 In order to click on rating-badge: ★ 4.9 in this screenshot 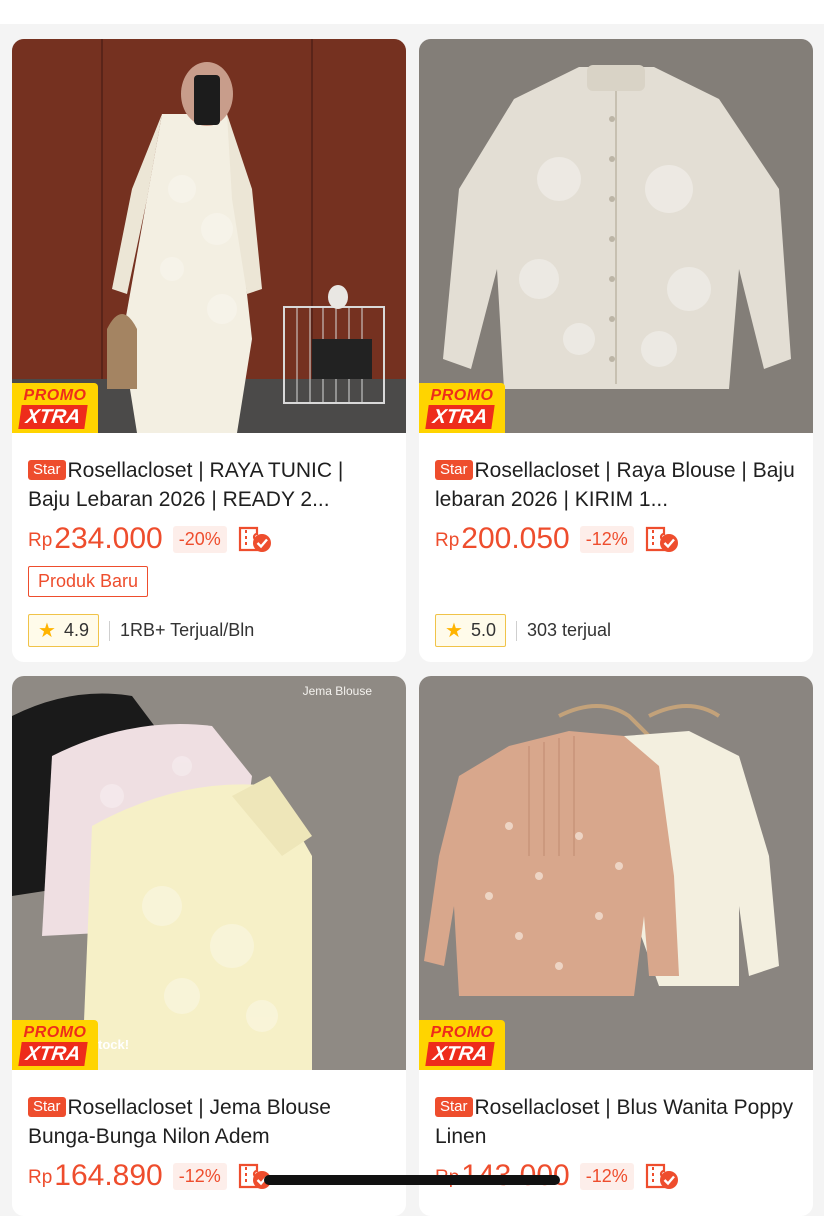, I will do `click(63, 630)`.